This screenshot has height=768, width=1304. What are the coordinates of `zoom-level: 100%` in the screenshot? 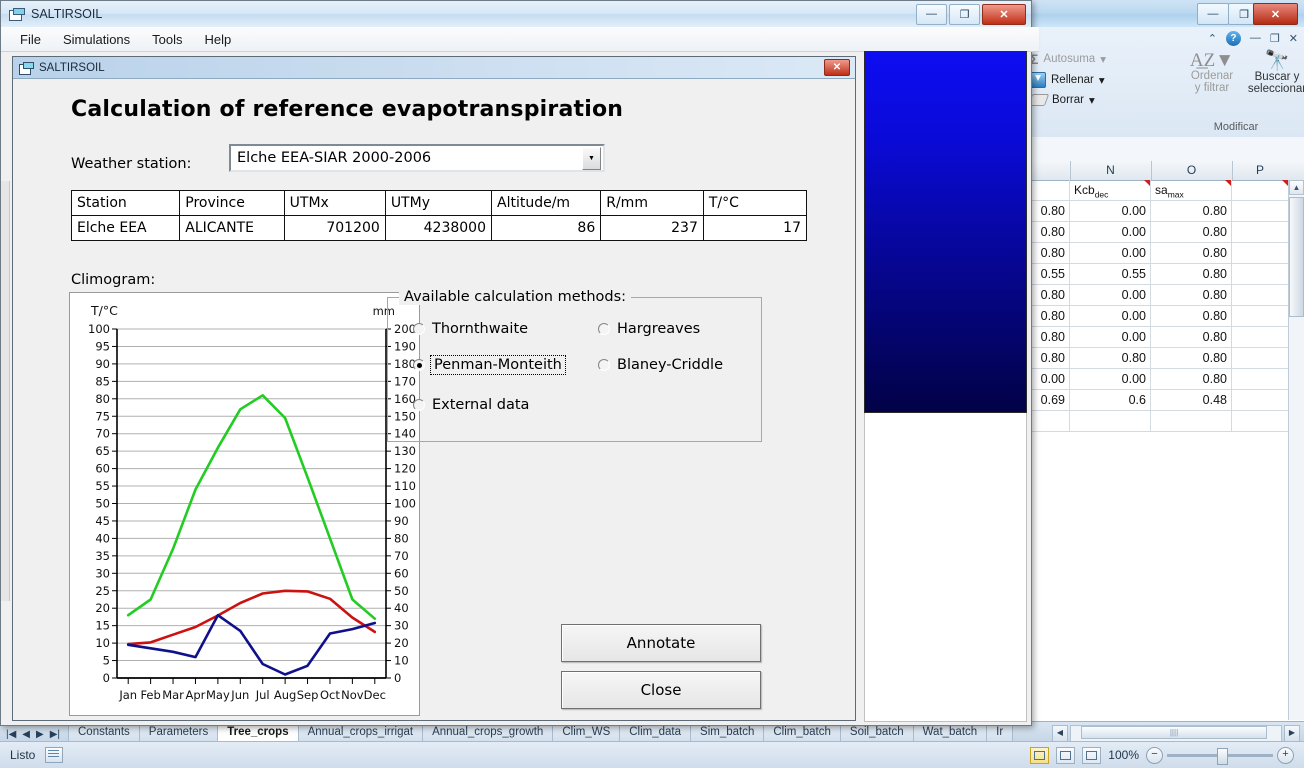 It's located at (1123, 755).